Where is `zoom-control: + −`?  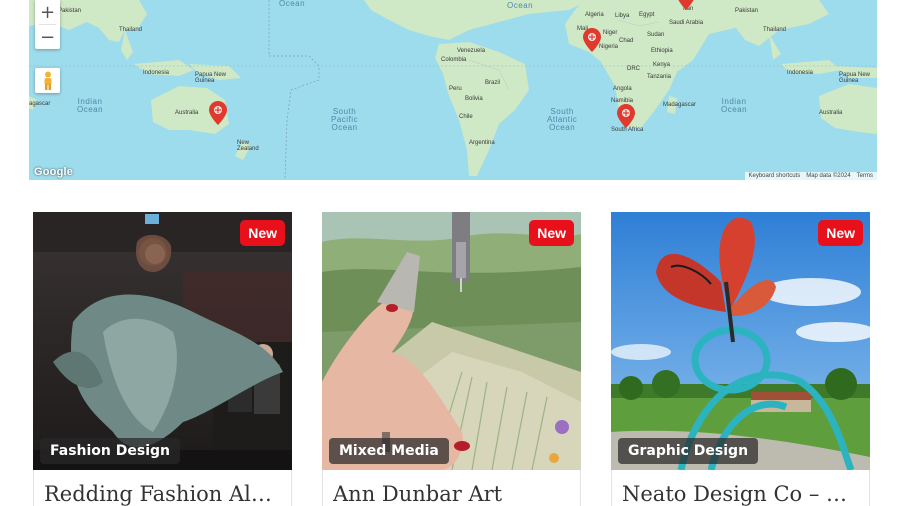
zoom-control: + − is located at coordinates (47, 24).